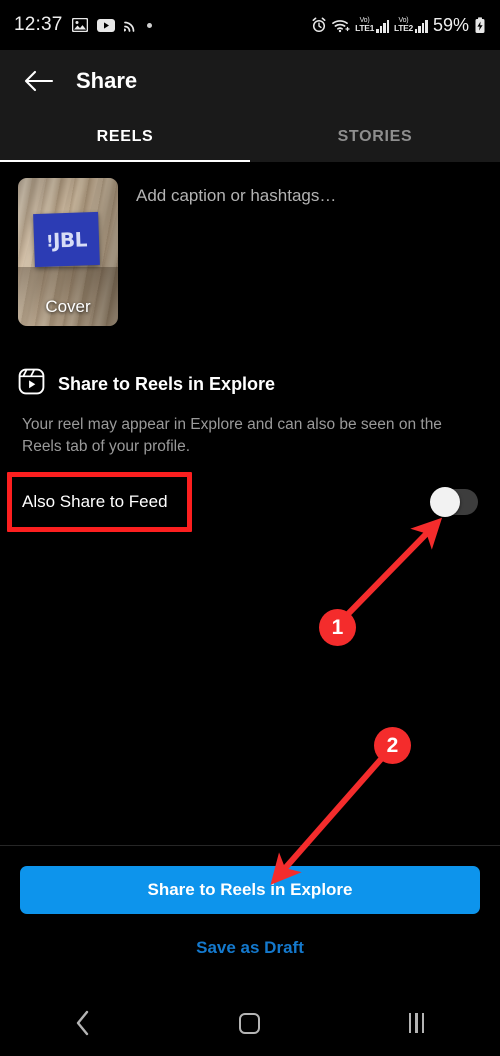 The height and width of the screenshot is (1056, 500). I want to click on system-nav-bar, so click(250, 1023).